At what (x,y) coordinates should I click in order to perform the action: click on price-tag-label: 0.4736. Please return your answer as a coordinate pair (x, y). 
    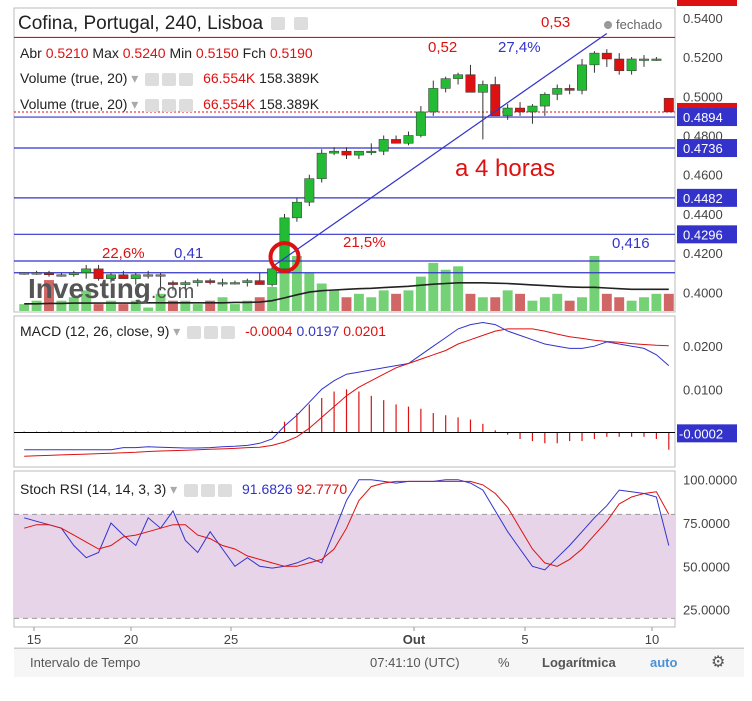
    Looking at the image, I should click on (703, 148).